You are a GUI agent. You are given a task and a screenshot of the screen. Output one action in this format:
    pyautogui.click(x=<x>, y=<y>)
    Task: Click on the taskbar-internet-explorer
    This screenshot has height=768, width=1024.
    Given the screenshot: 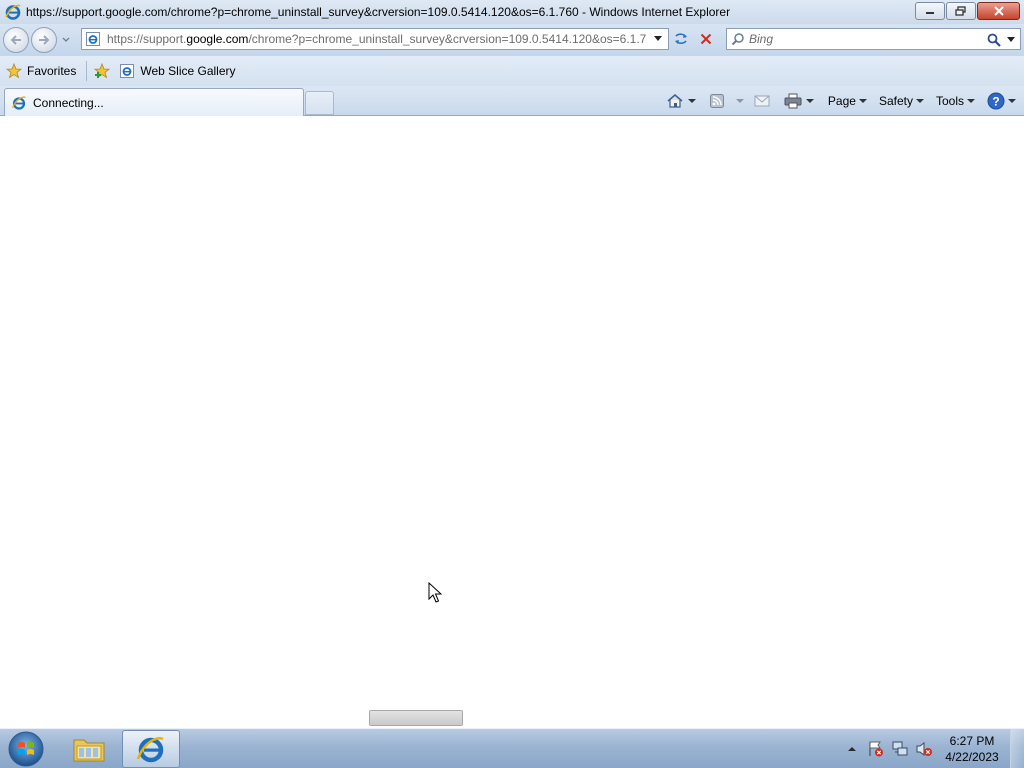 What is the action you would take?
    pyautogui.click(x=151, y=749)
    